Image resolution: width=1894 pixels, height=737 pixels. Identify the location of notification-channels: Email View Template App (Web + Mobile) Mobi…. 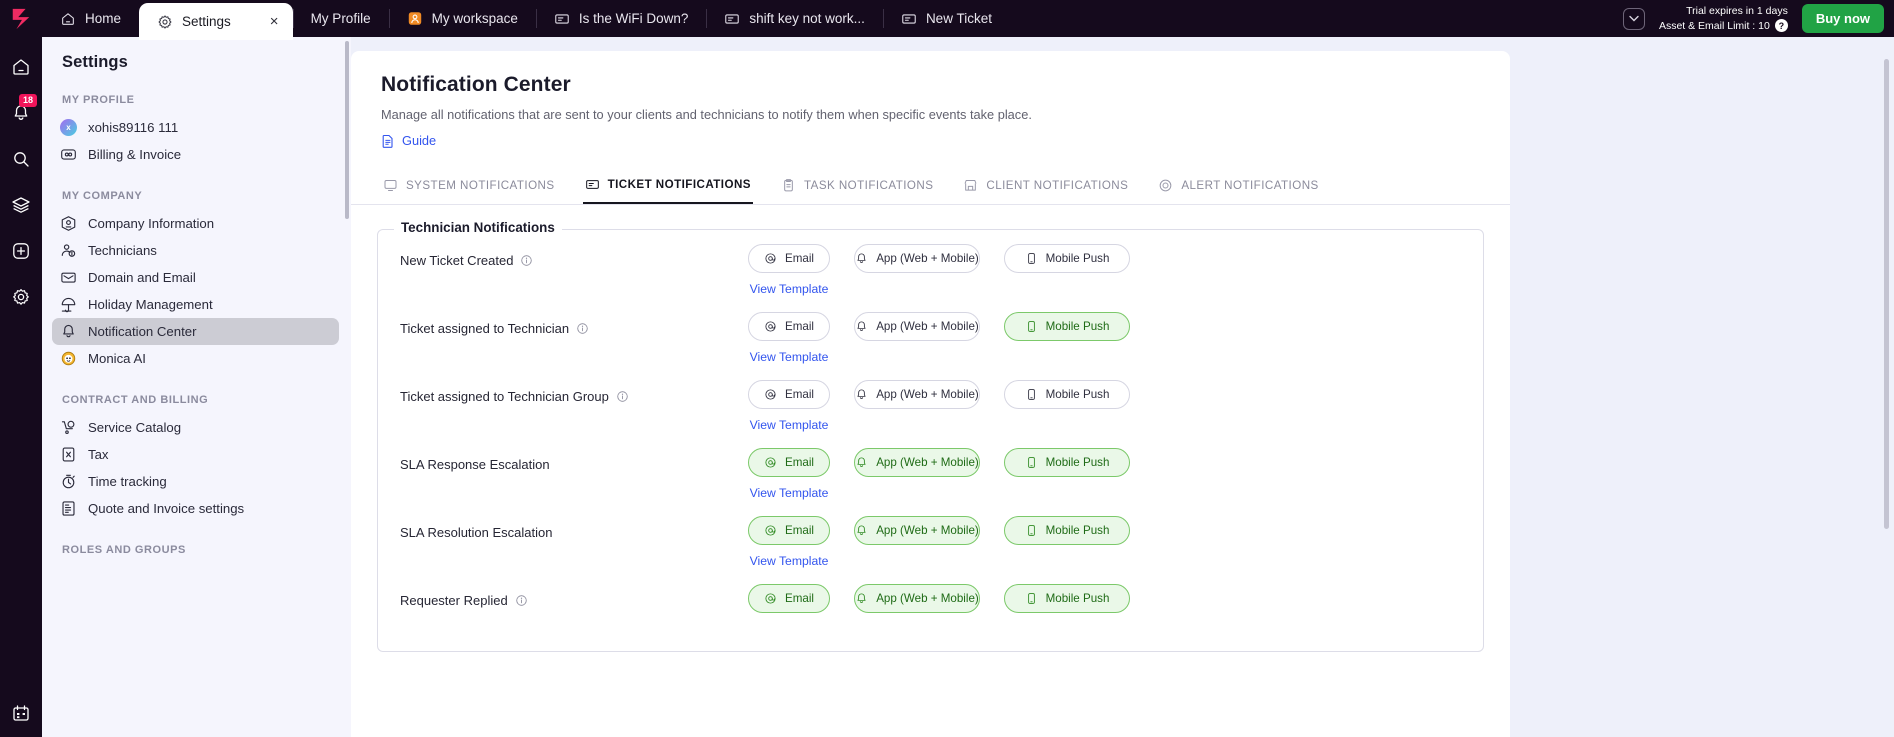
(939, 270).